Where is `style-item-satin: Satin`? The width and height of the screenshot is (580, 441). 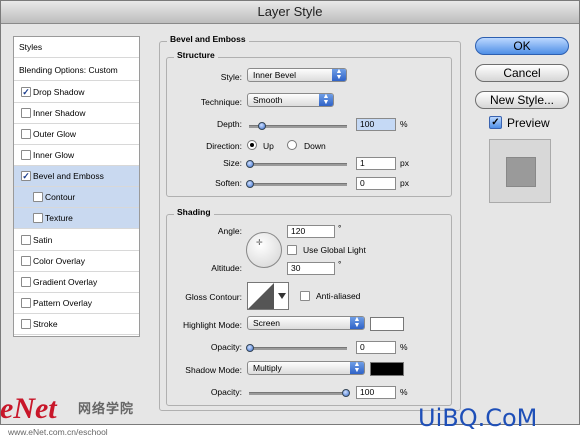 style-item-satin: Satin is located at coordinates (76, 240).